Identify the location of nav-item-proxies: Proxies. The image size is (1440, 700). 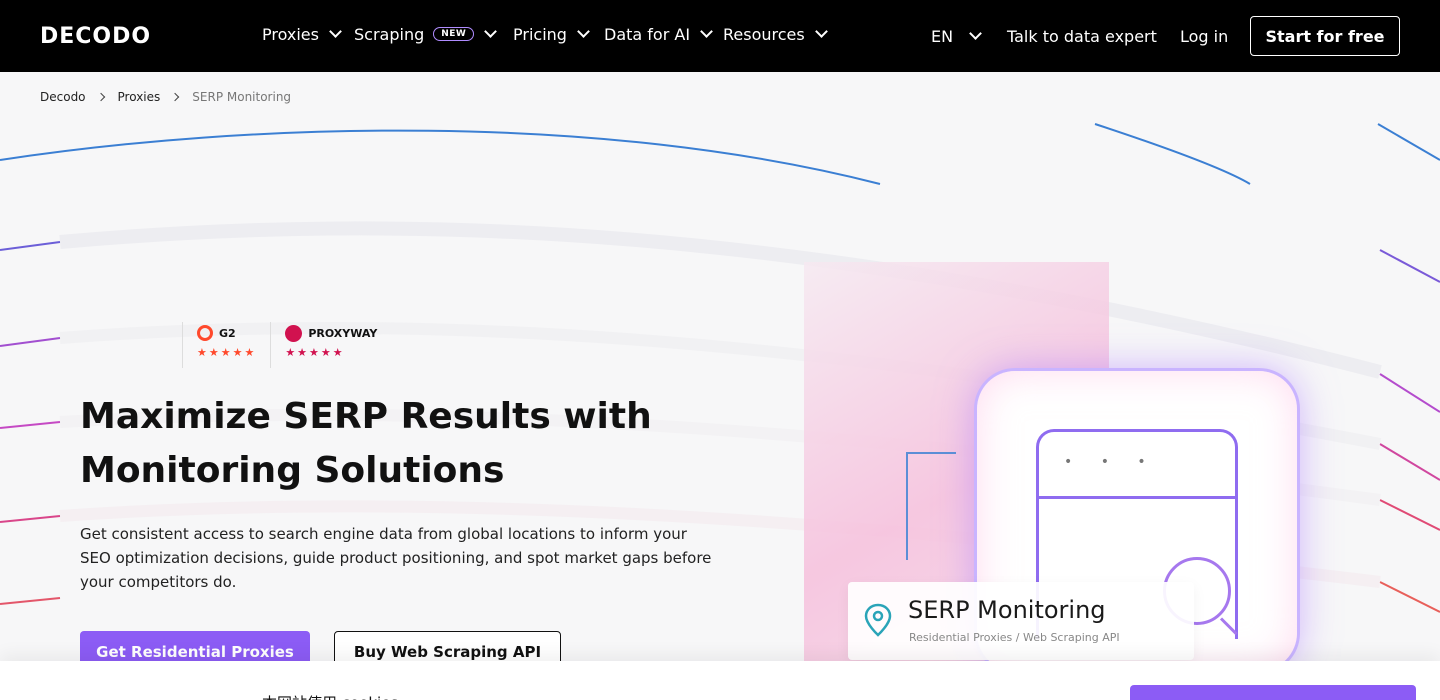
(302, 34).